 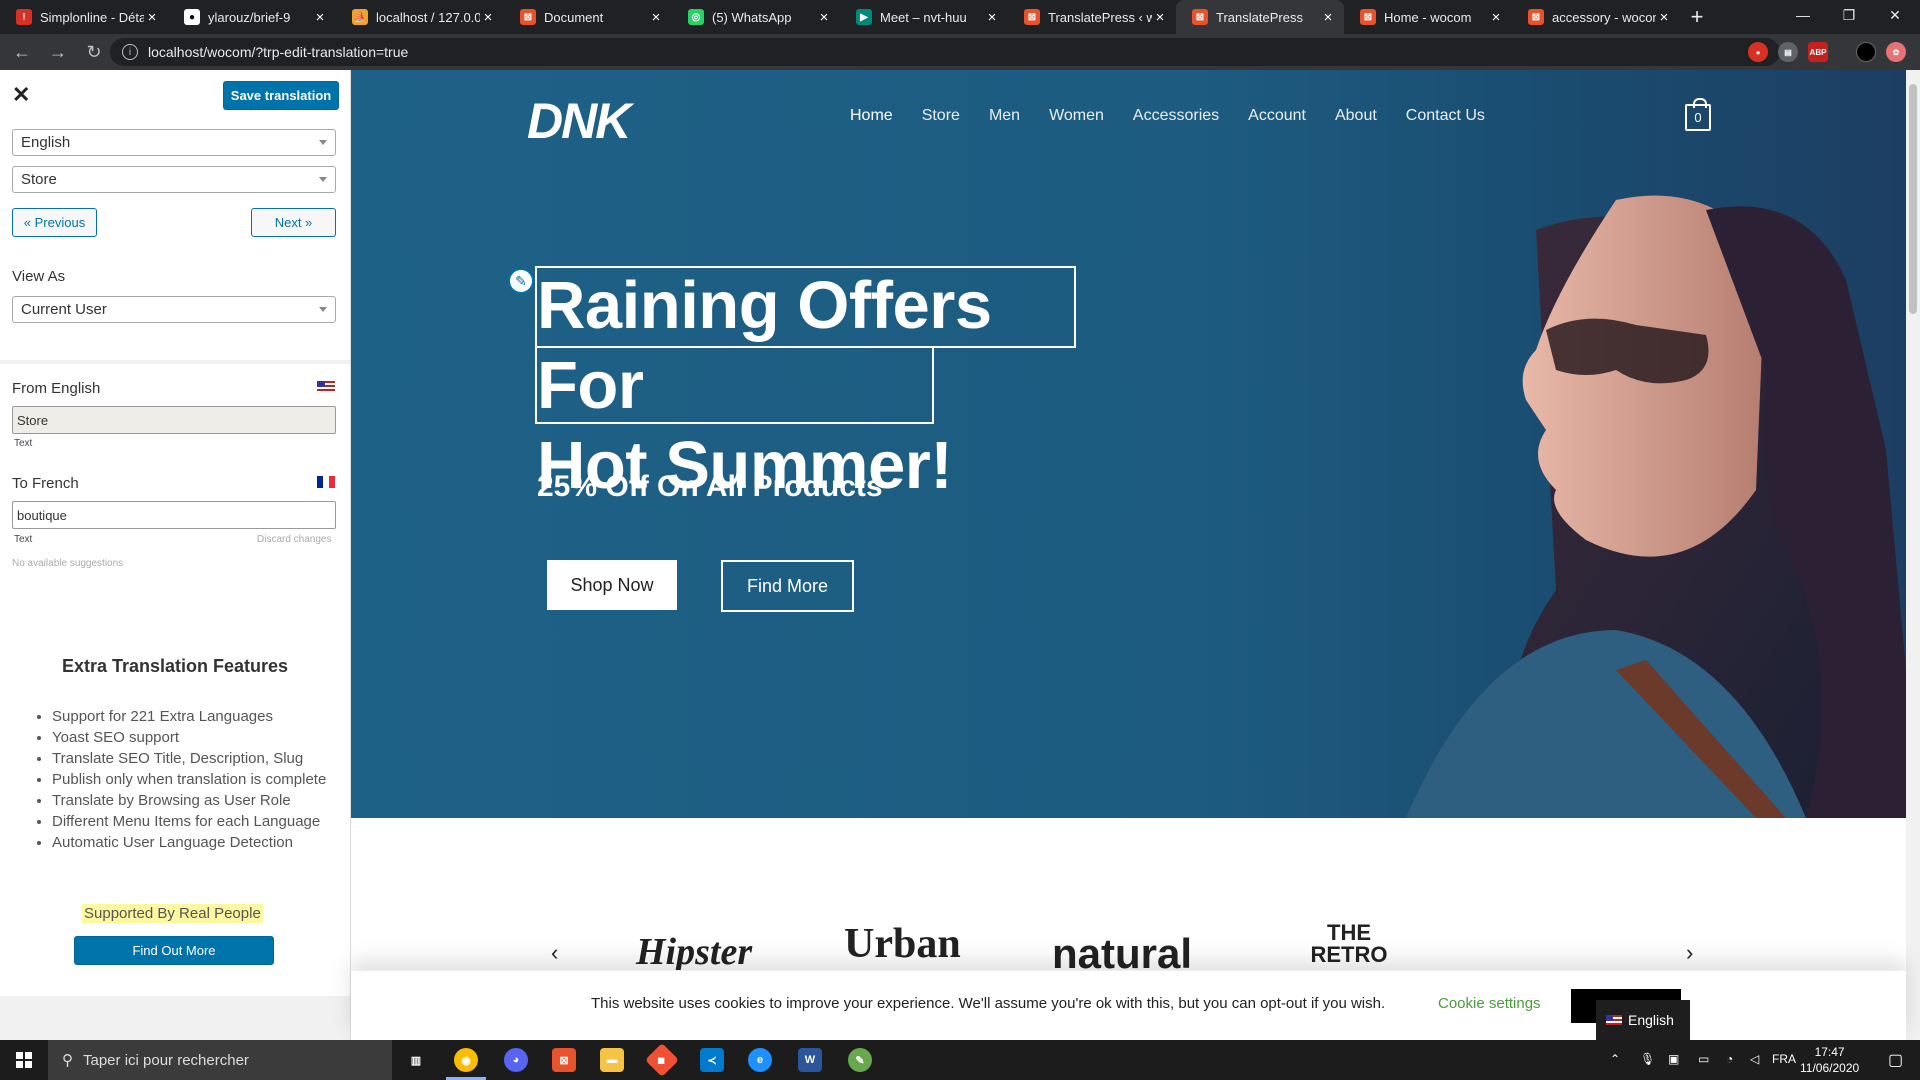 What do you see at coordinates (752, 17) in the screenshot?
I see `tab-title: (5) WhatsApp` at bounding box center [752, 17].